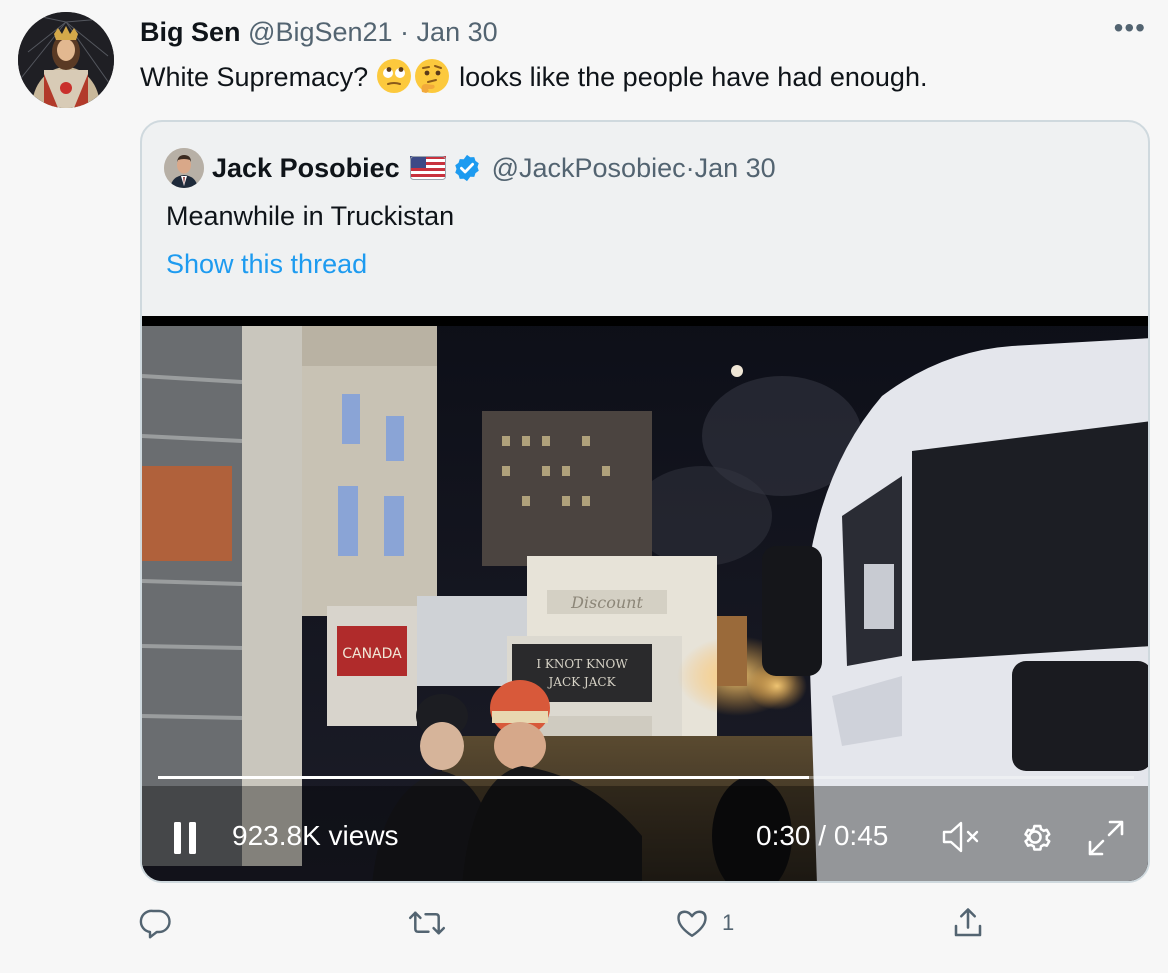 The image size is (1168, 973). What do you see at coordinates (393, 76) in the screenshot?
I see `face-with-rolling-eyes-emoji` at bounding box center [393, 76].